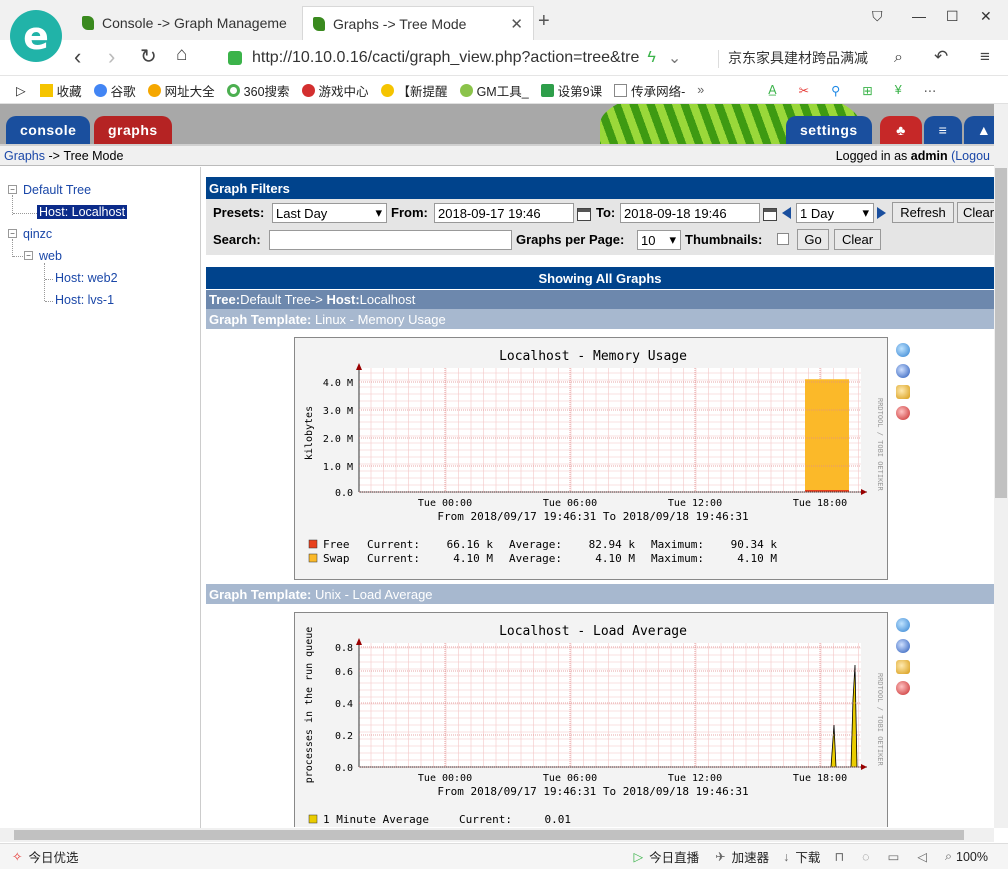 This screenshot has height=869, width=1008. Describe the element at coordinates (898, 90) in the screenshot. I see `yen-icon: ¥` at that location.